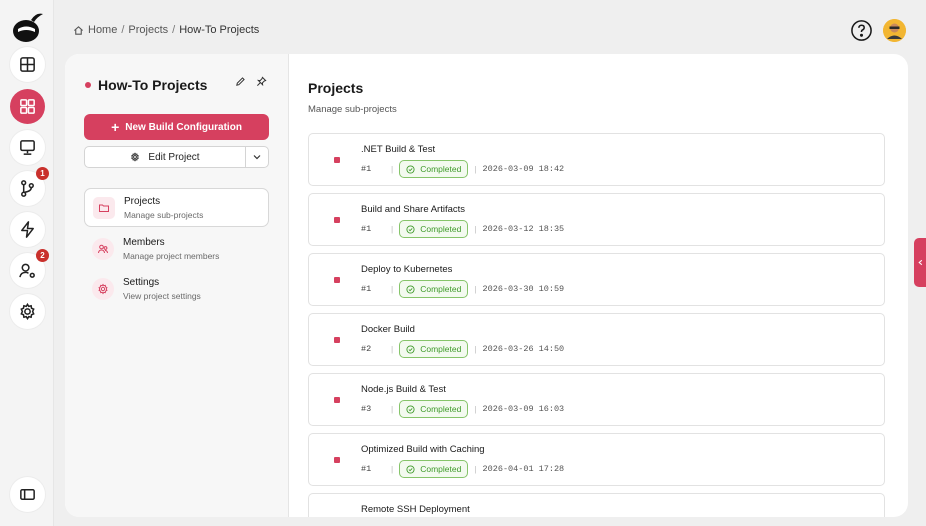 The width and height of the screenshot is (926, 526). I want to click on nav-item-settings: Settings View project settings, so click(176, 288).